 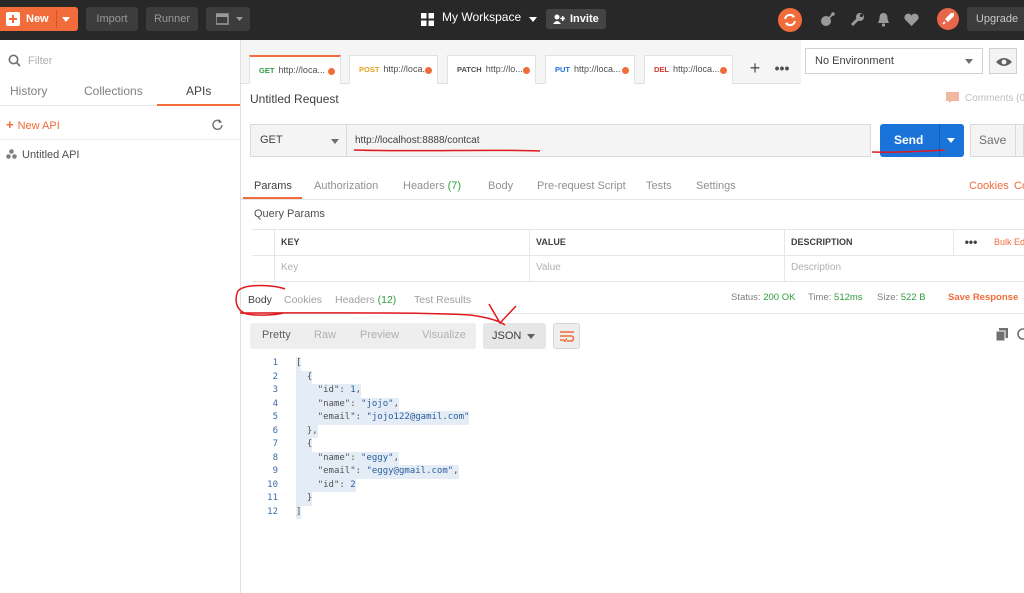 I want to click on comments-label: Comments (0, so click(x=994, y=98).